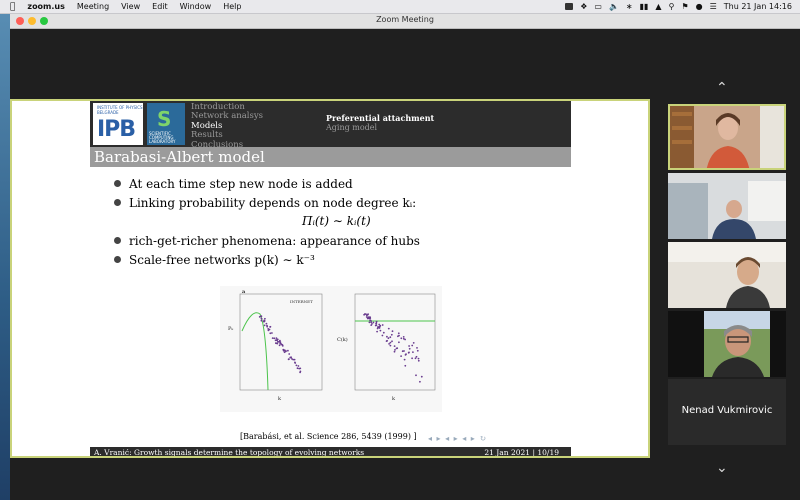 Image resolution: width=800 pixels, height=500 pixels. I want to click on bluetooth-icon: ∗, so click(629, 6).